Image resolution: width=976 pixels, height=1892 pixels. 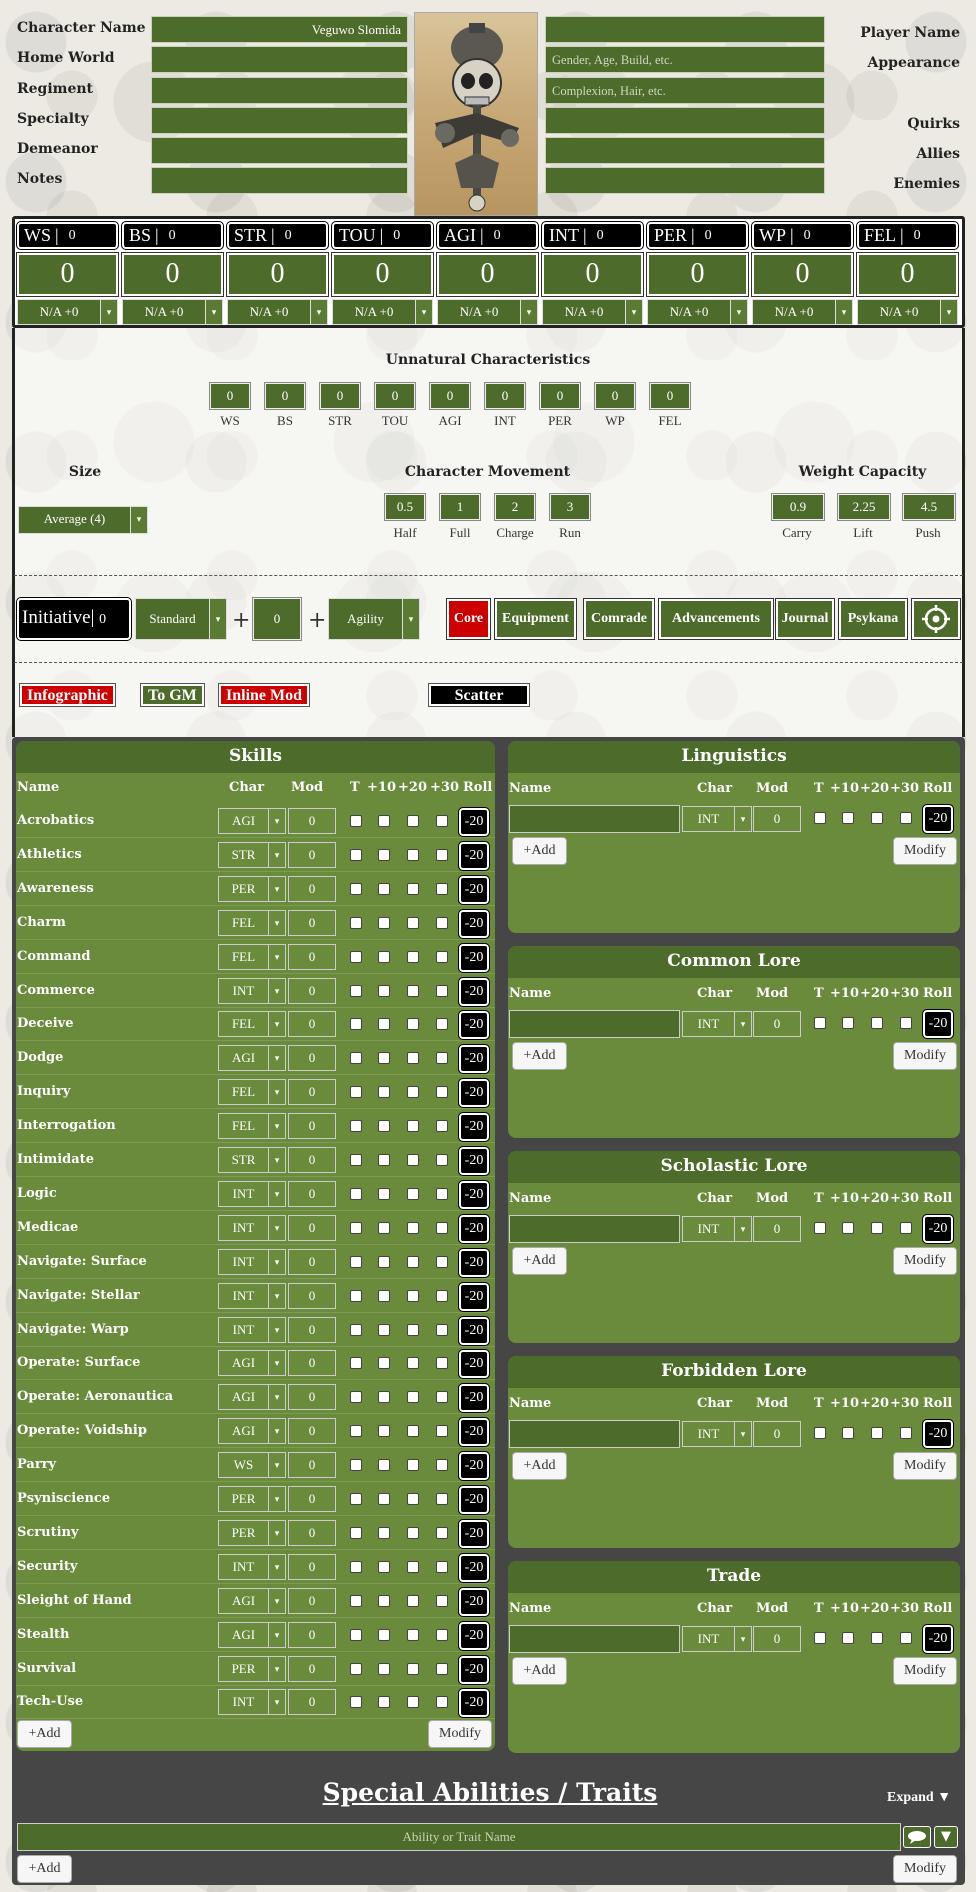 I want to click on lore-modify-button: Modify, so click(x=925, y=1671).